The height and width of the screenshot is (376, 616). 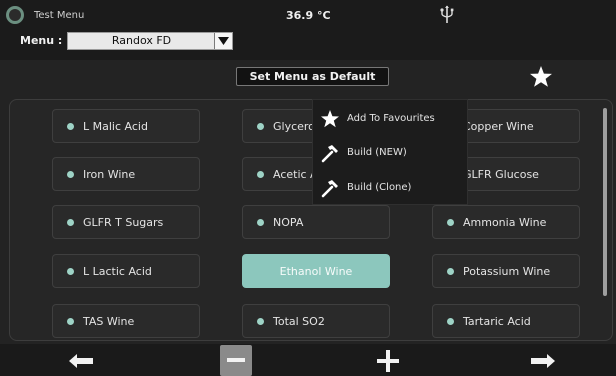 I want to click on build-new-menu-item: Build (NEW), so click(x=391, y=153).